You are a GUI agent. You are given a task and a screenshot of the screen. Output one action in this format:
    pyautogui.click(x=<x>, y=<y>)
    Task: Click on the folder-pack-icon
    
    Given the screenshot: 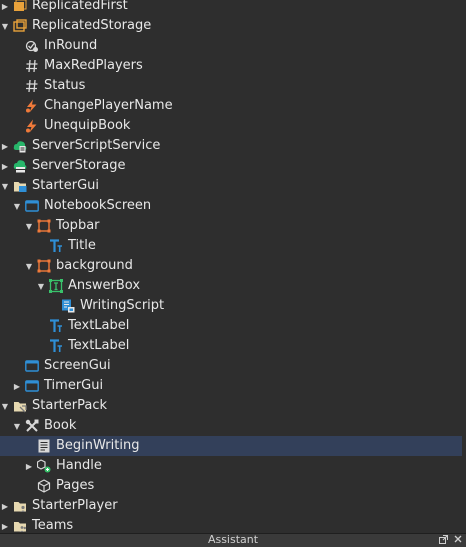 What is the action you would take?
    pyautogui.click(x=20, y=406)
    